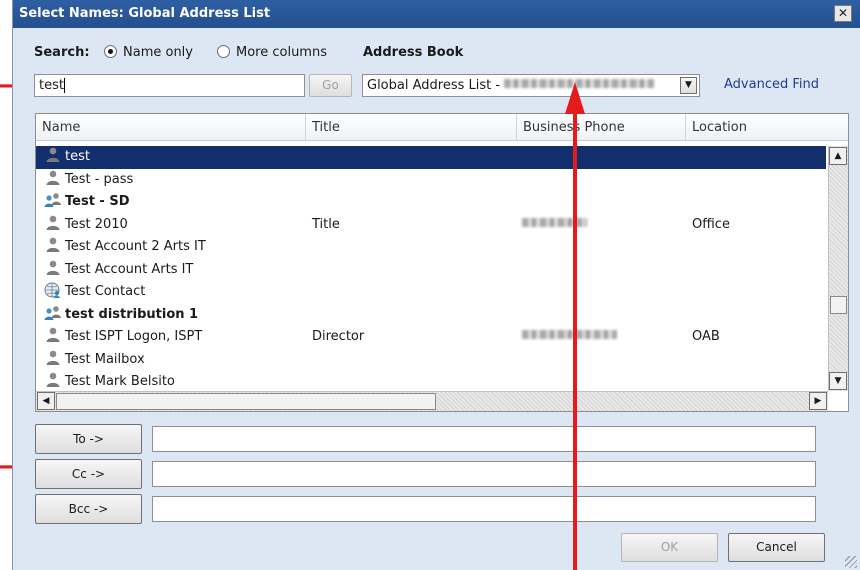  I want to click on ok-button-label: OK, so click(669, 547).